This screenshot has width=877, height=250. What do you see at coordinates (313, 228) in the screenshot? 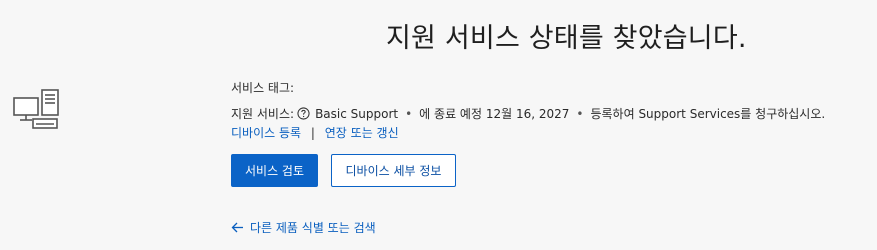
I see `identify-other-product-label: 다른 제품 식별 또는 검색` at bounding box center [313, 228].